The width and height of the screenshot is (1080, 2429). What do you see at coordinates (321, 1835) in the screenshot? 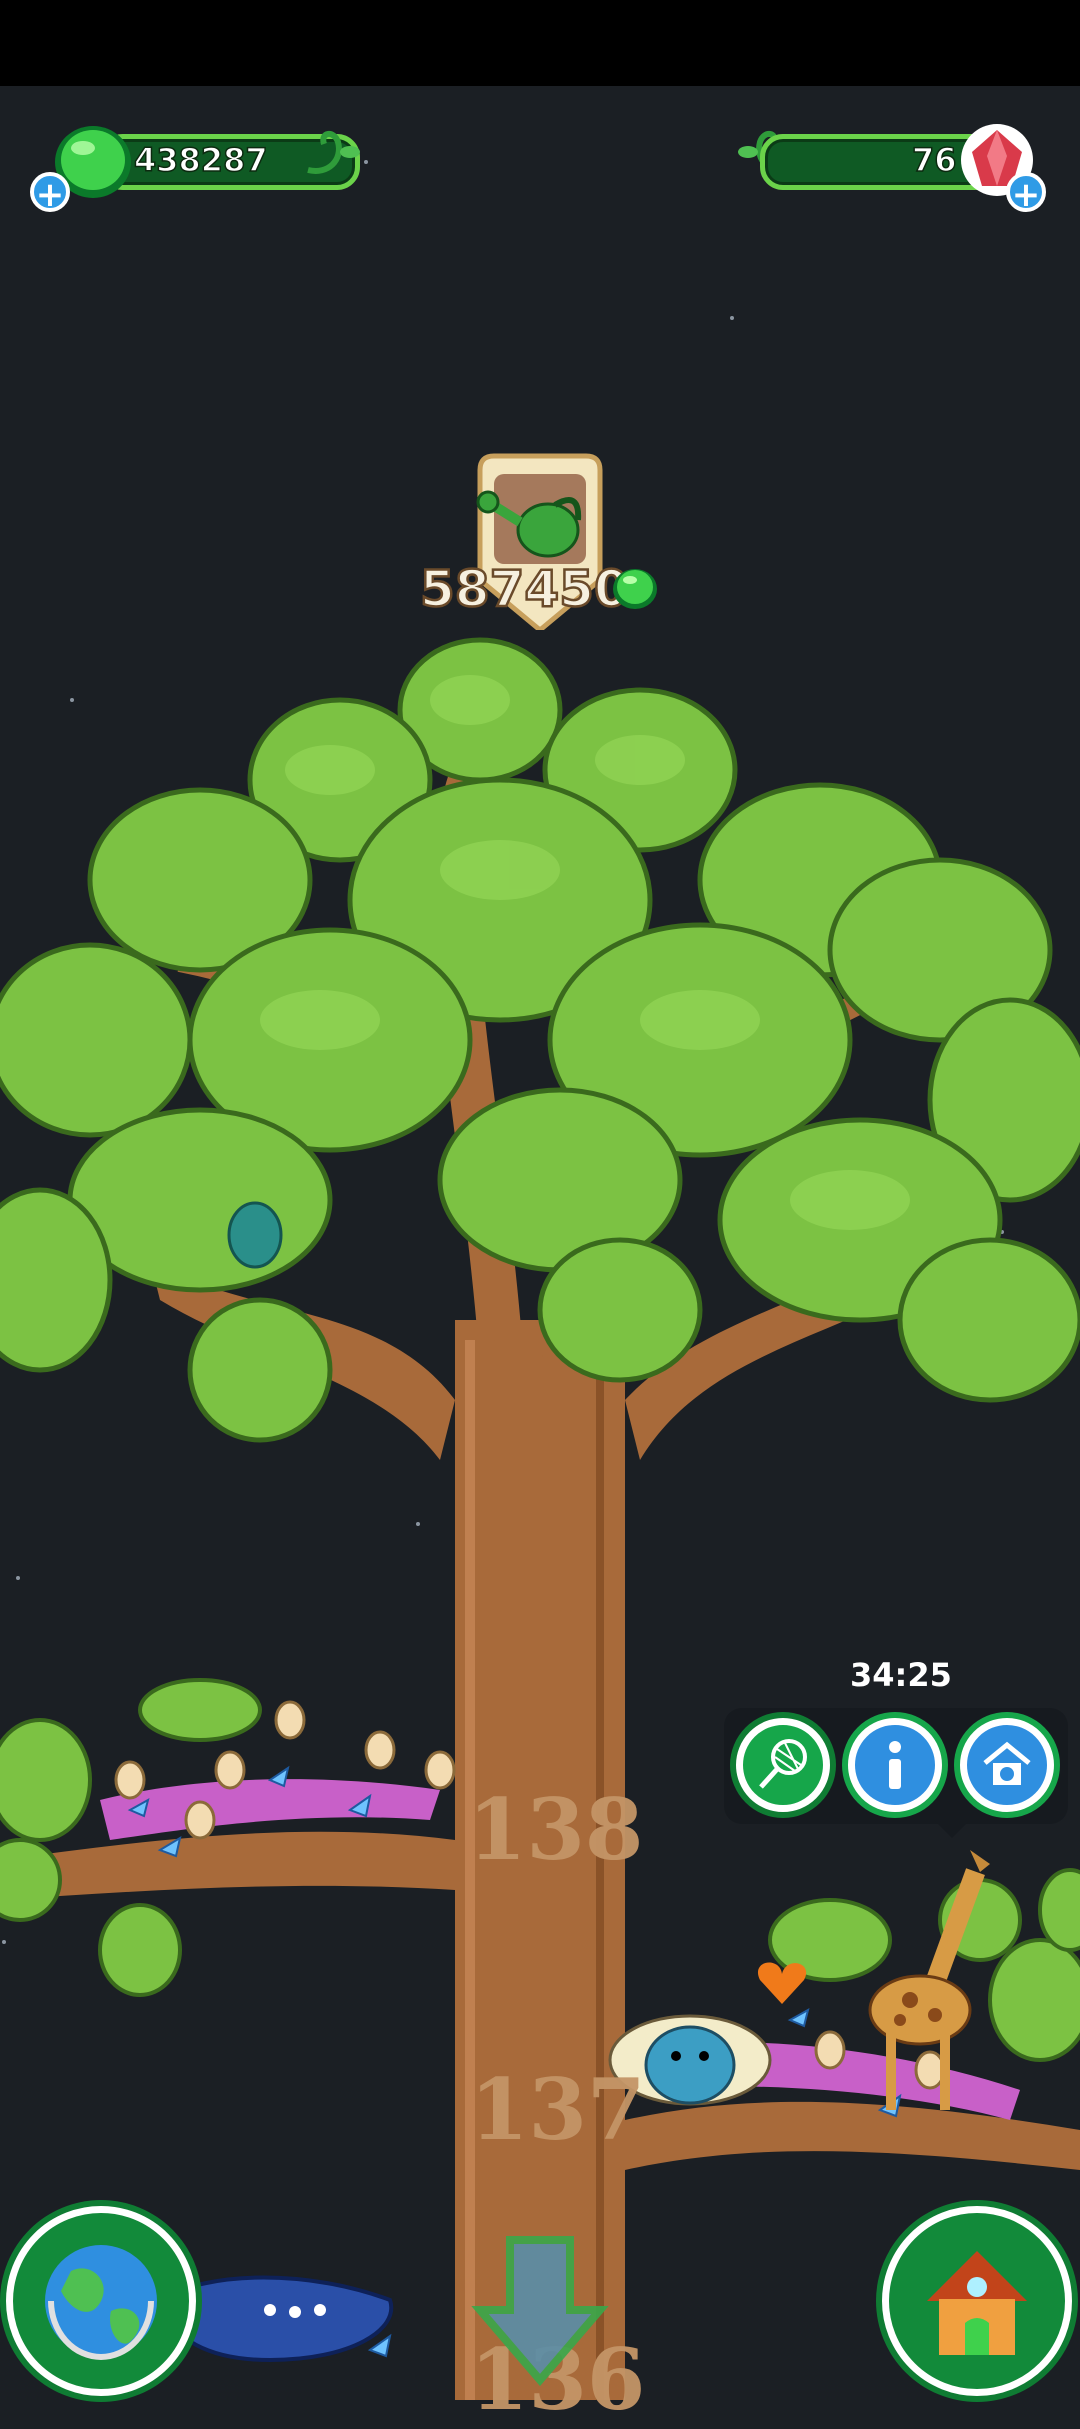
I see `branch-138-habitat: 138` at bounding box center [321, 1835].